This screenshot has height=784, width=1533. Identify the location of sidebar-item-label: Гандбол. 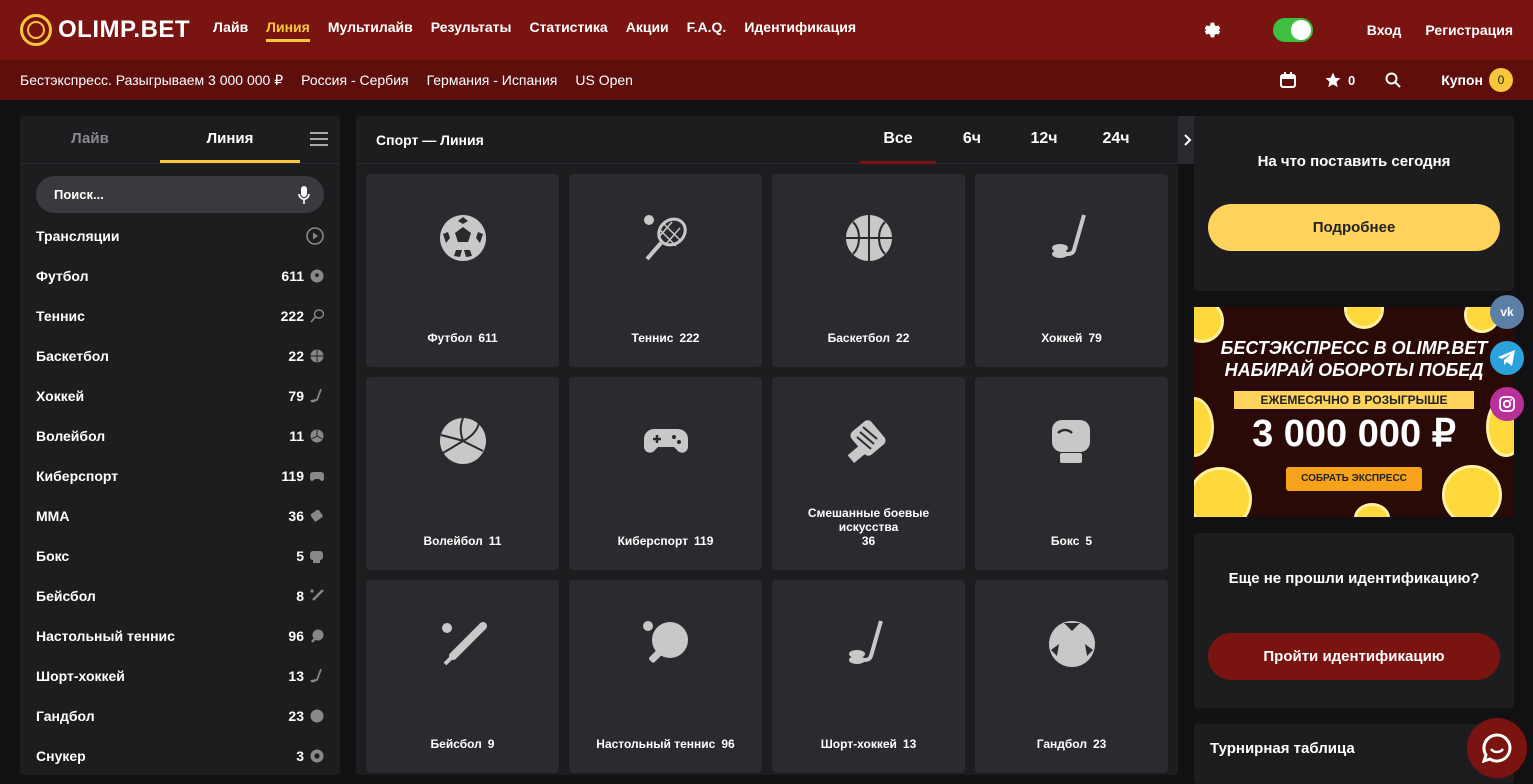
(65, 716).